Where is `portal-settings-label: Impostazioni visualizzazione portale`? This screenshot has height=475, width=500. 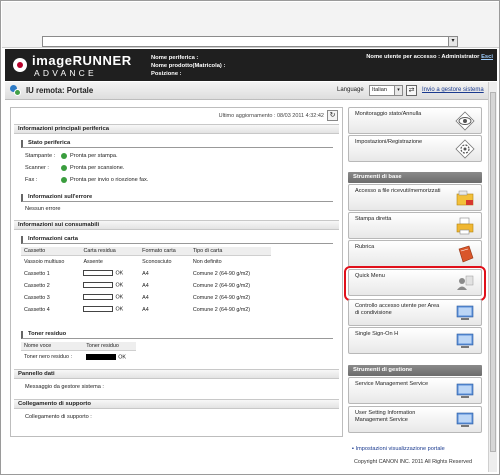 portal-settings-label: Impostazioni visualizzazione portale is located at coordinates (400, 449).